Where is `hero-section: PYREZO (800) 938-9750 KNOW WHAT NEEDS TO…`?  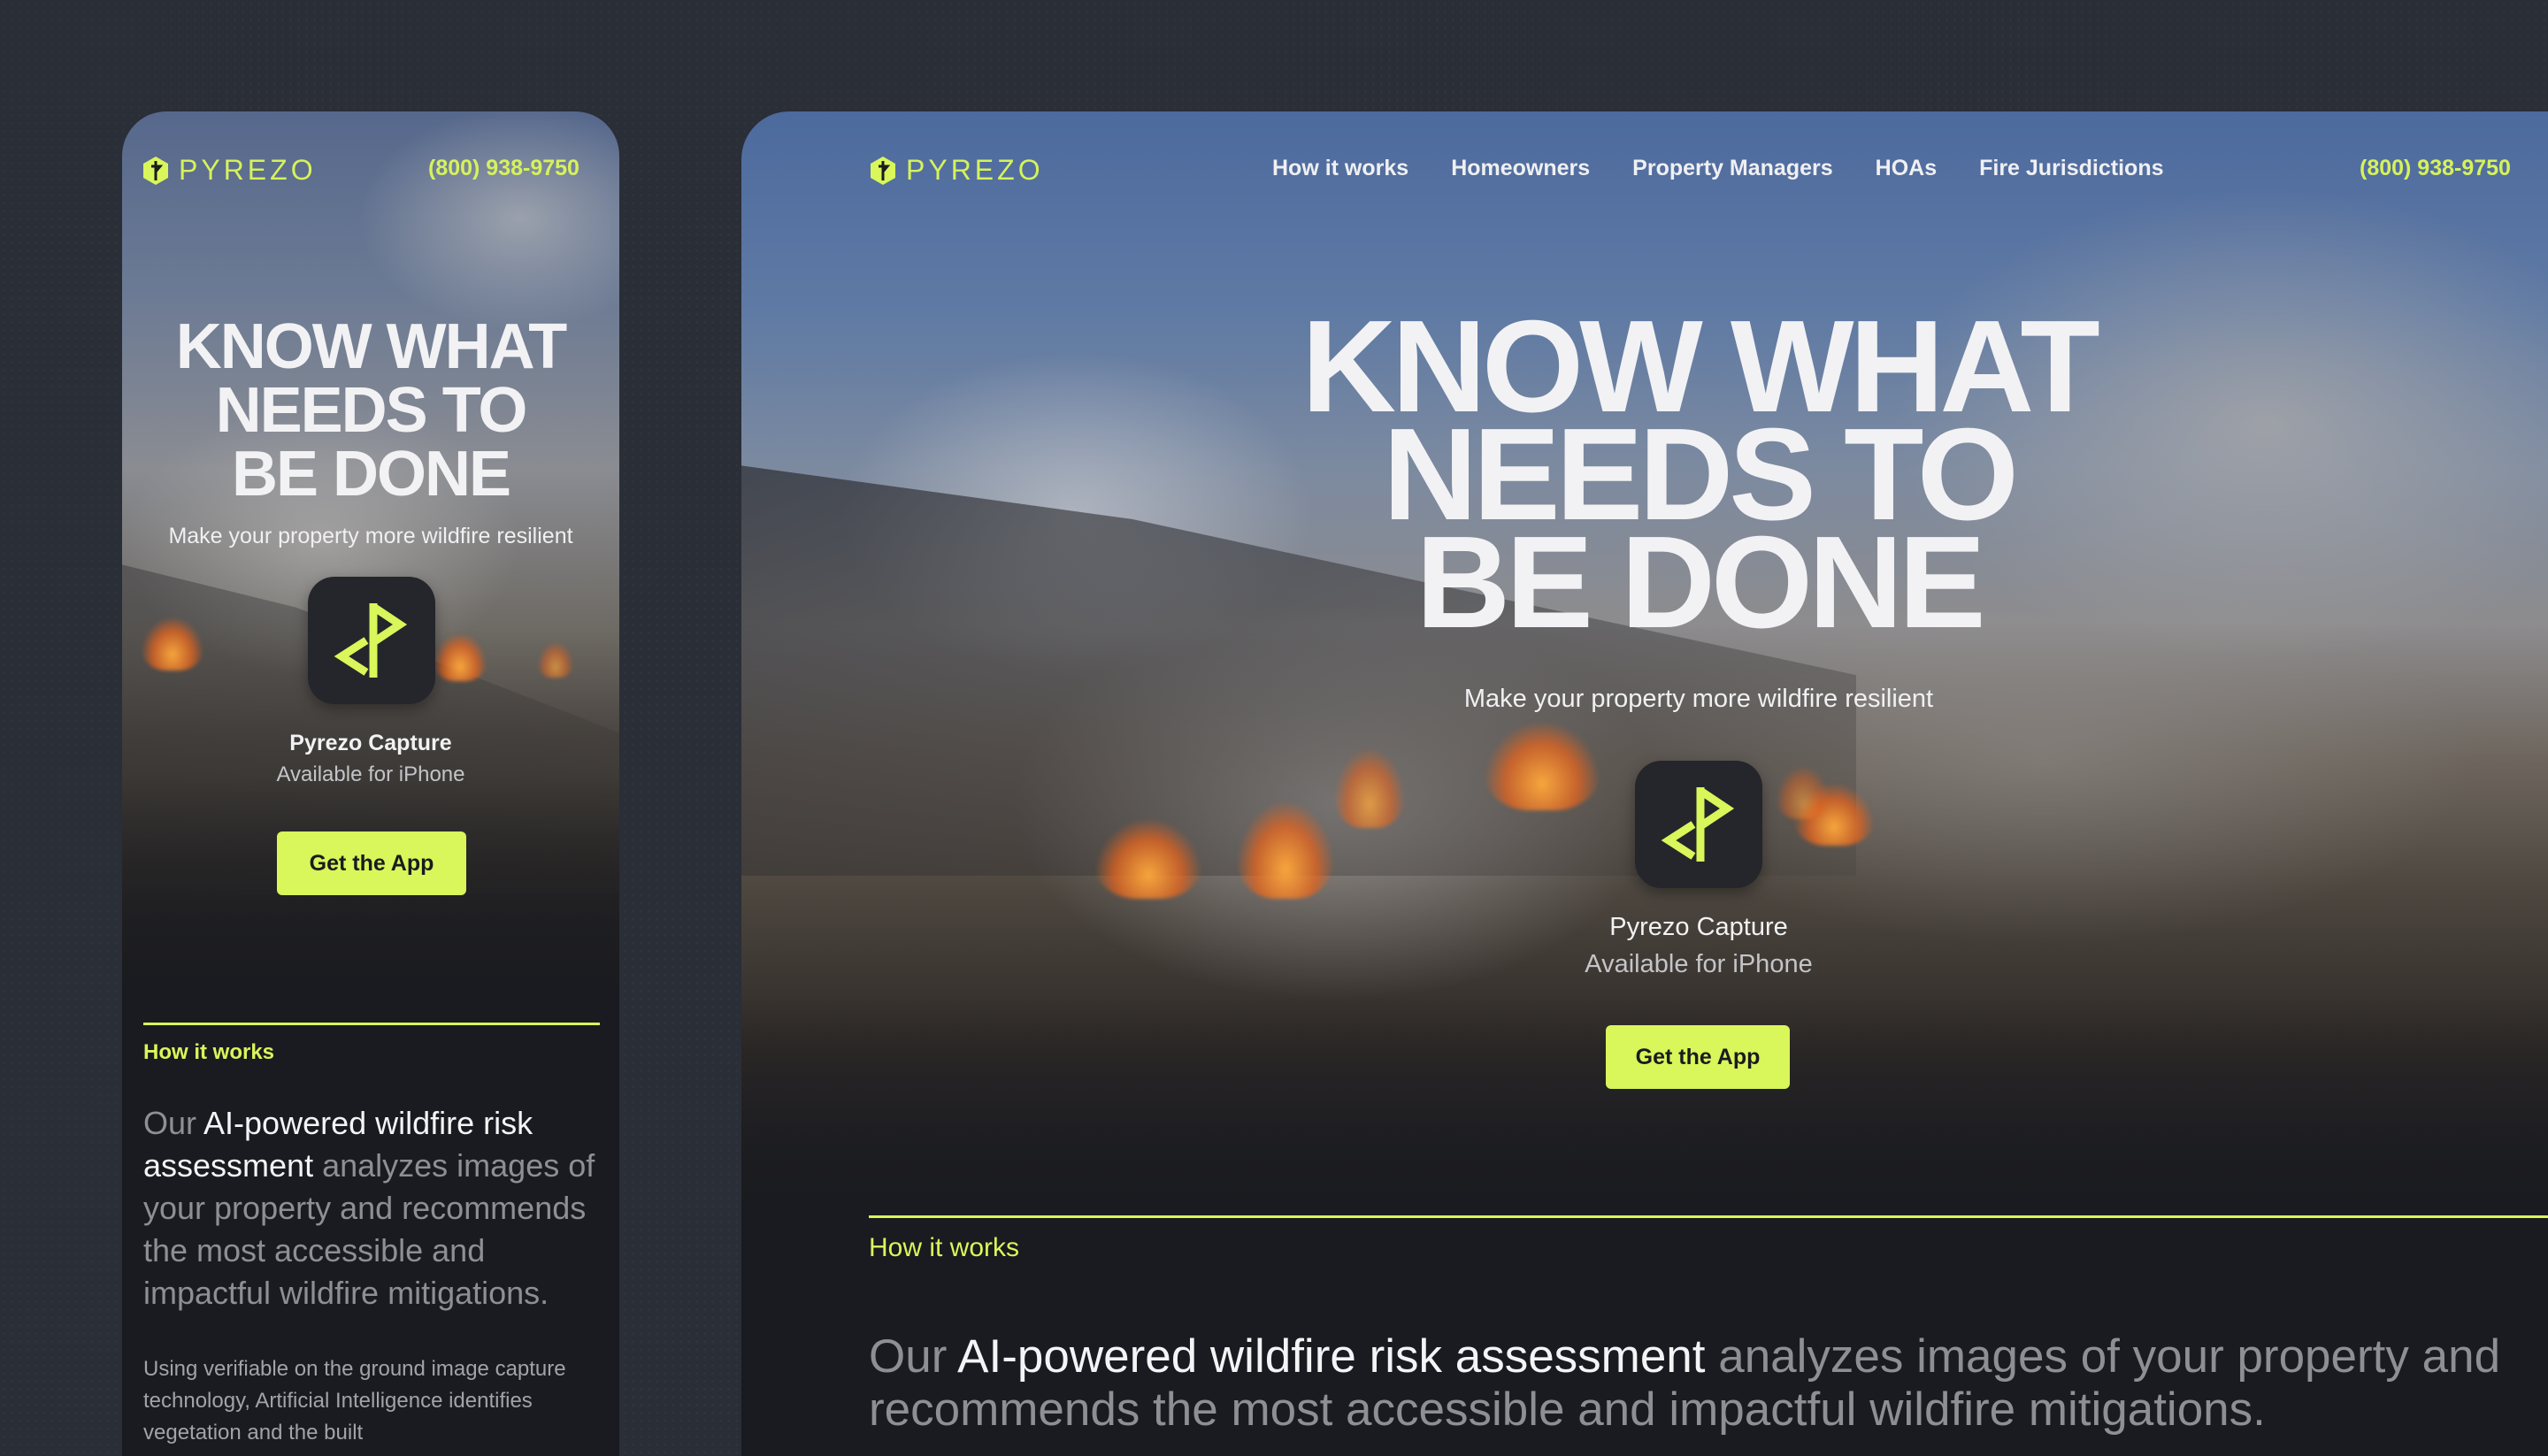 hero-section: PYREZO (800) 938-9750 KNOW WHAT NEEDS TO… is located at coordinates (371, 558).